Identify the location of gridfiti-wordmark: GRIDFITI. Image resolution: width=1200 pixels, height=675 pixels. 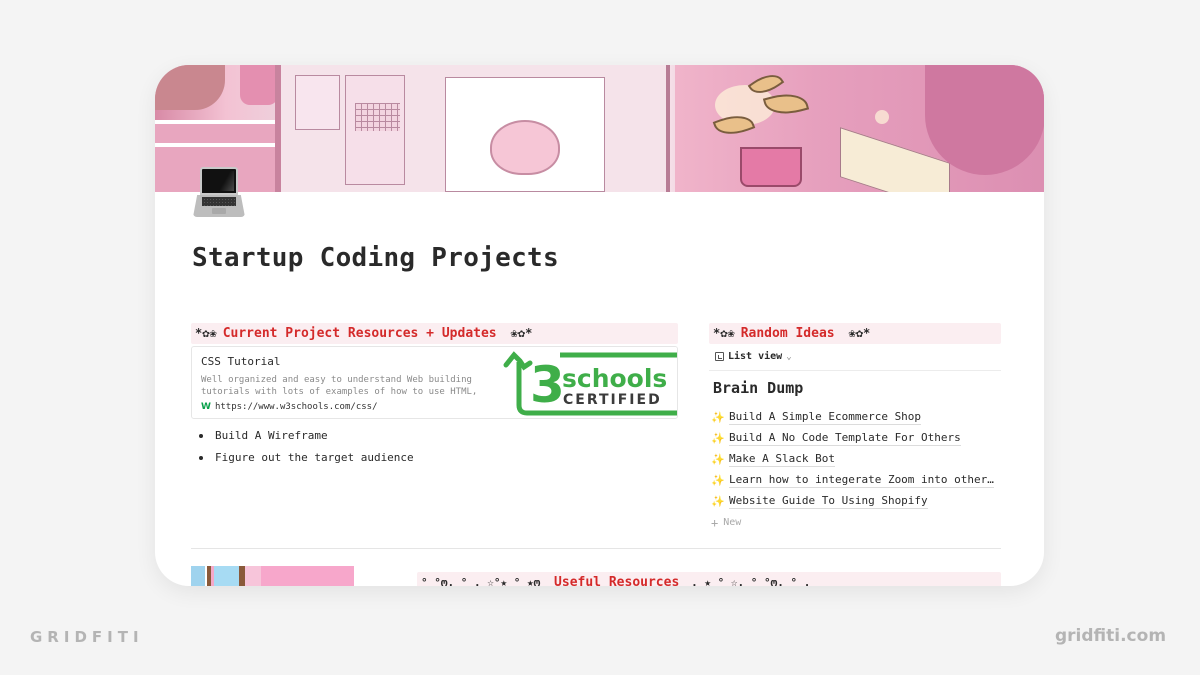
(87, 637).